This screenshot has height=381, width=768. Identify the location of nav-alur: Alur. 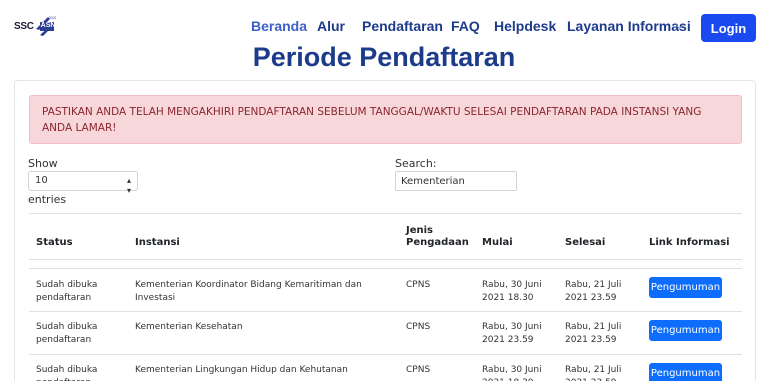
(331, 26).